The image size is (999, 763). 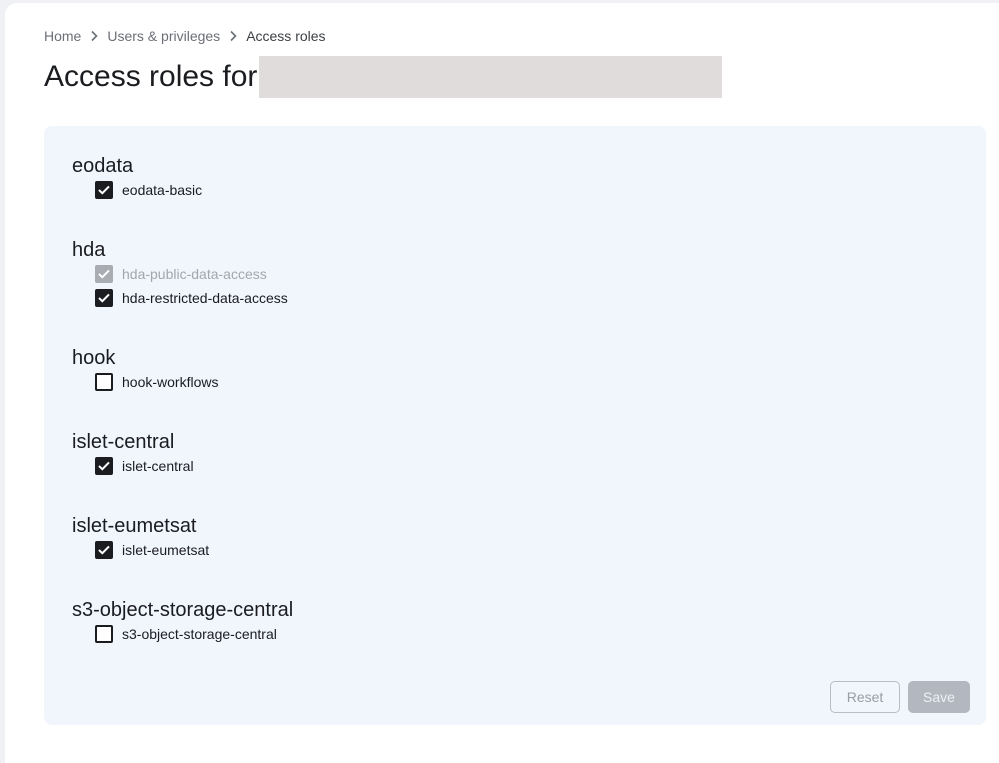 What do you see at coordinates (183, 610) in the screenshot?
I see `role-group-title: s3-object-storage-central` at bounding box center [183, 610].